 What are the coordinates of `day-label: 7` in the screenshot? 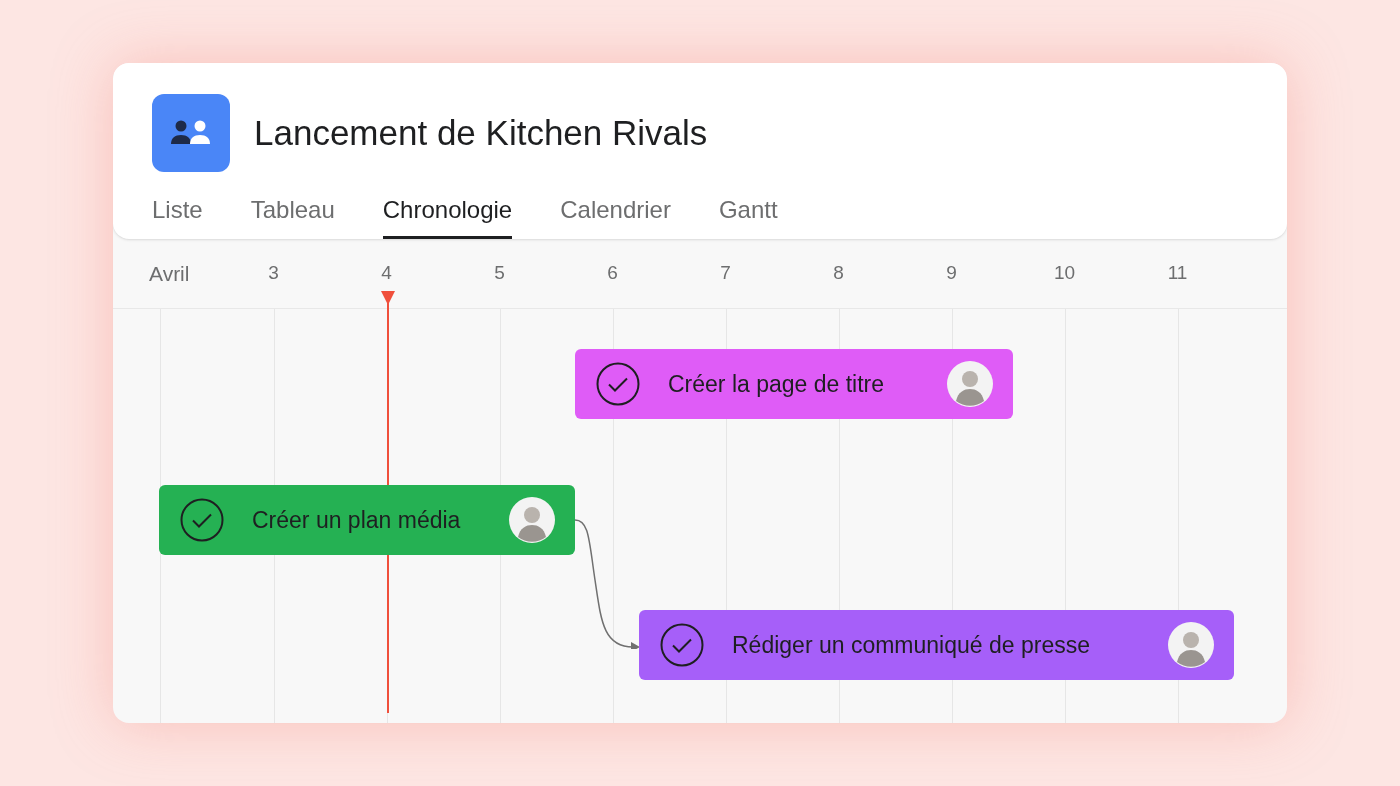 It's located at (725, 273).